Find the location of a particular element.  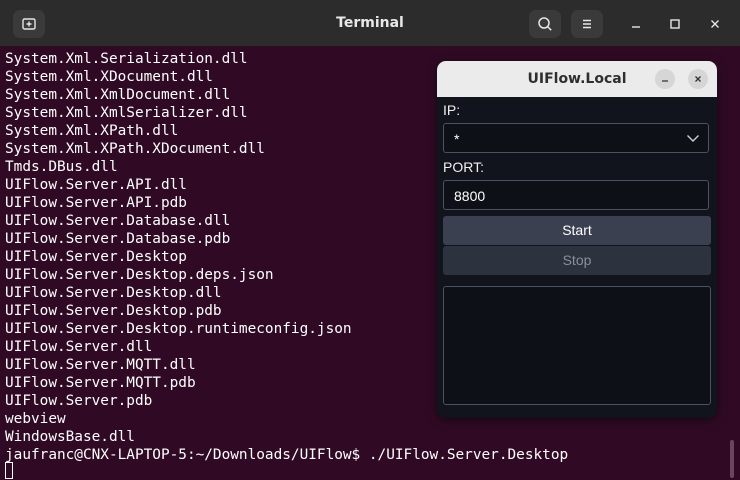

maximize-icon is located at coordinates (675, 24).